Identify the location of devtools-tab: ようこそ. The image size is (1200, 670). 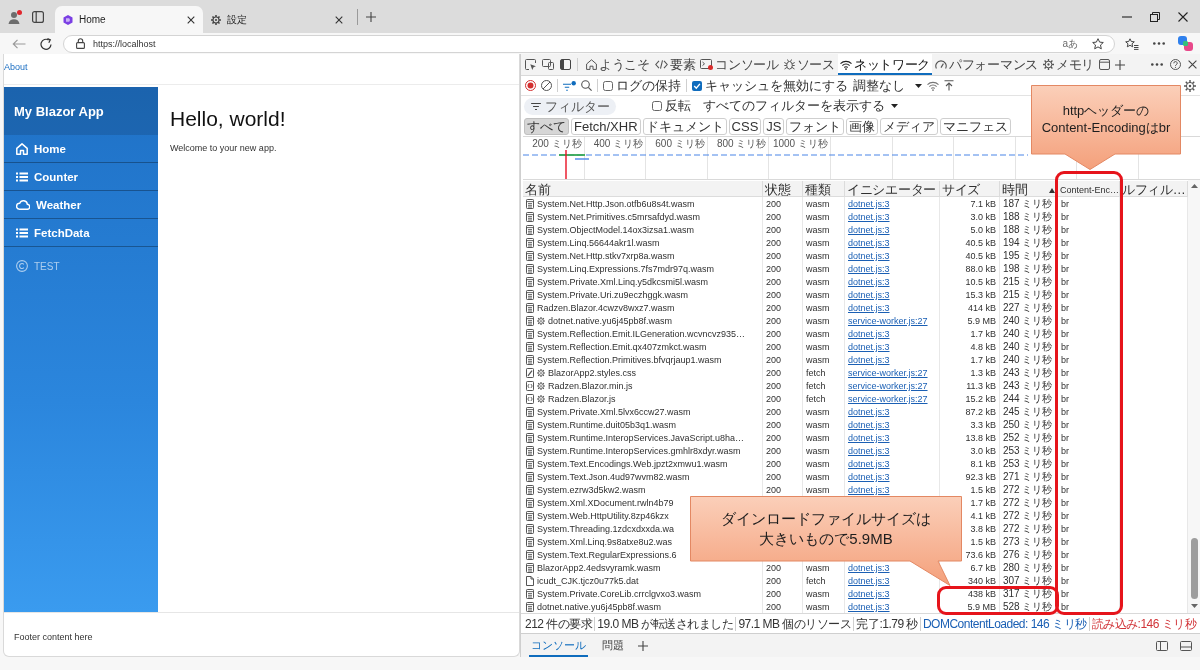
(618, 64).